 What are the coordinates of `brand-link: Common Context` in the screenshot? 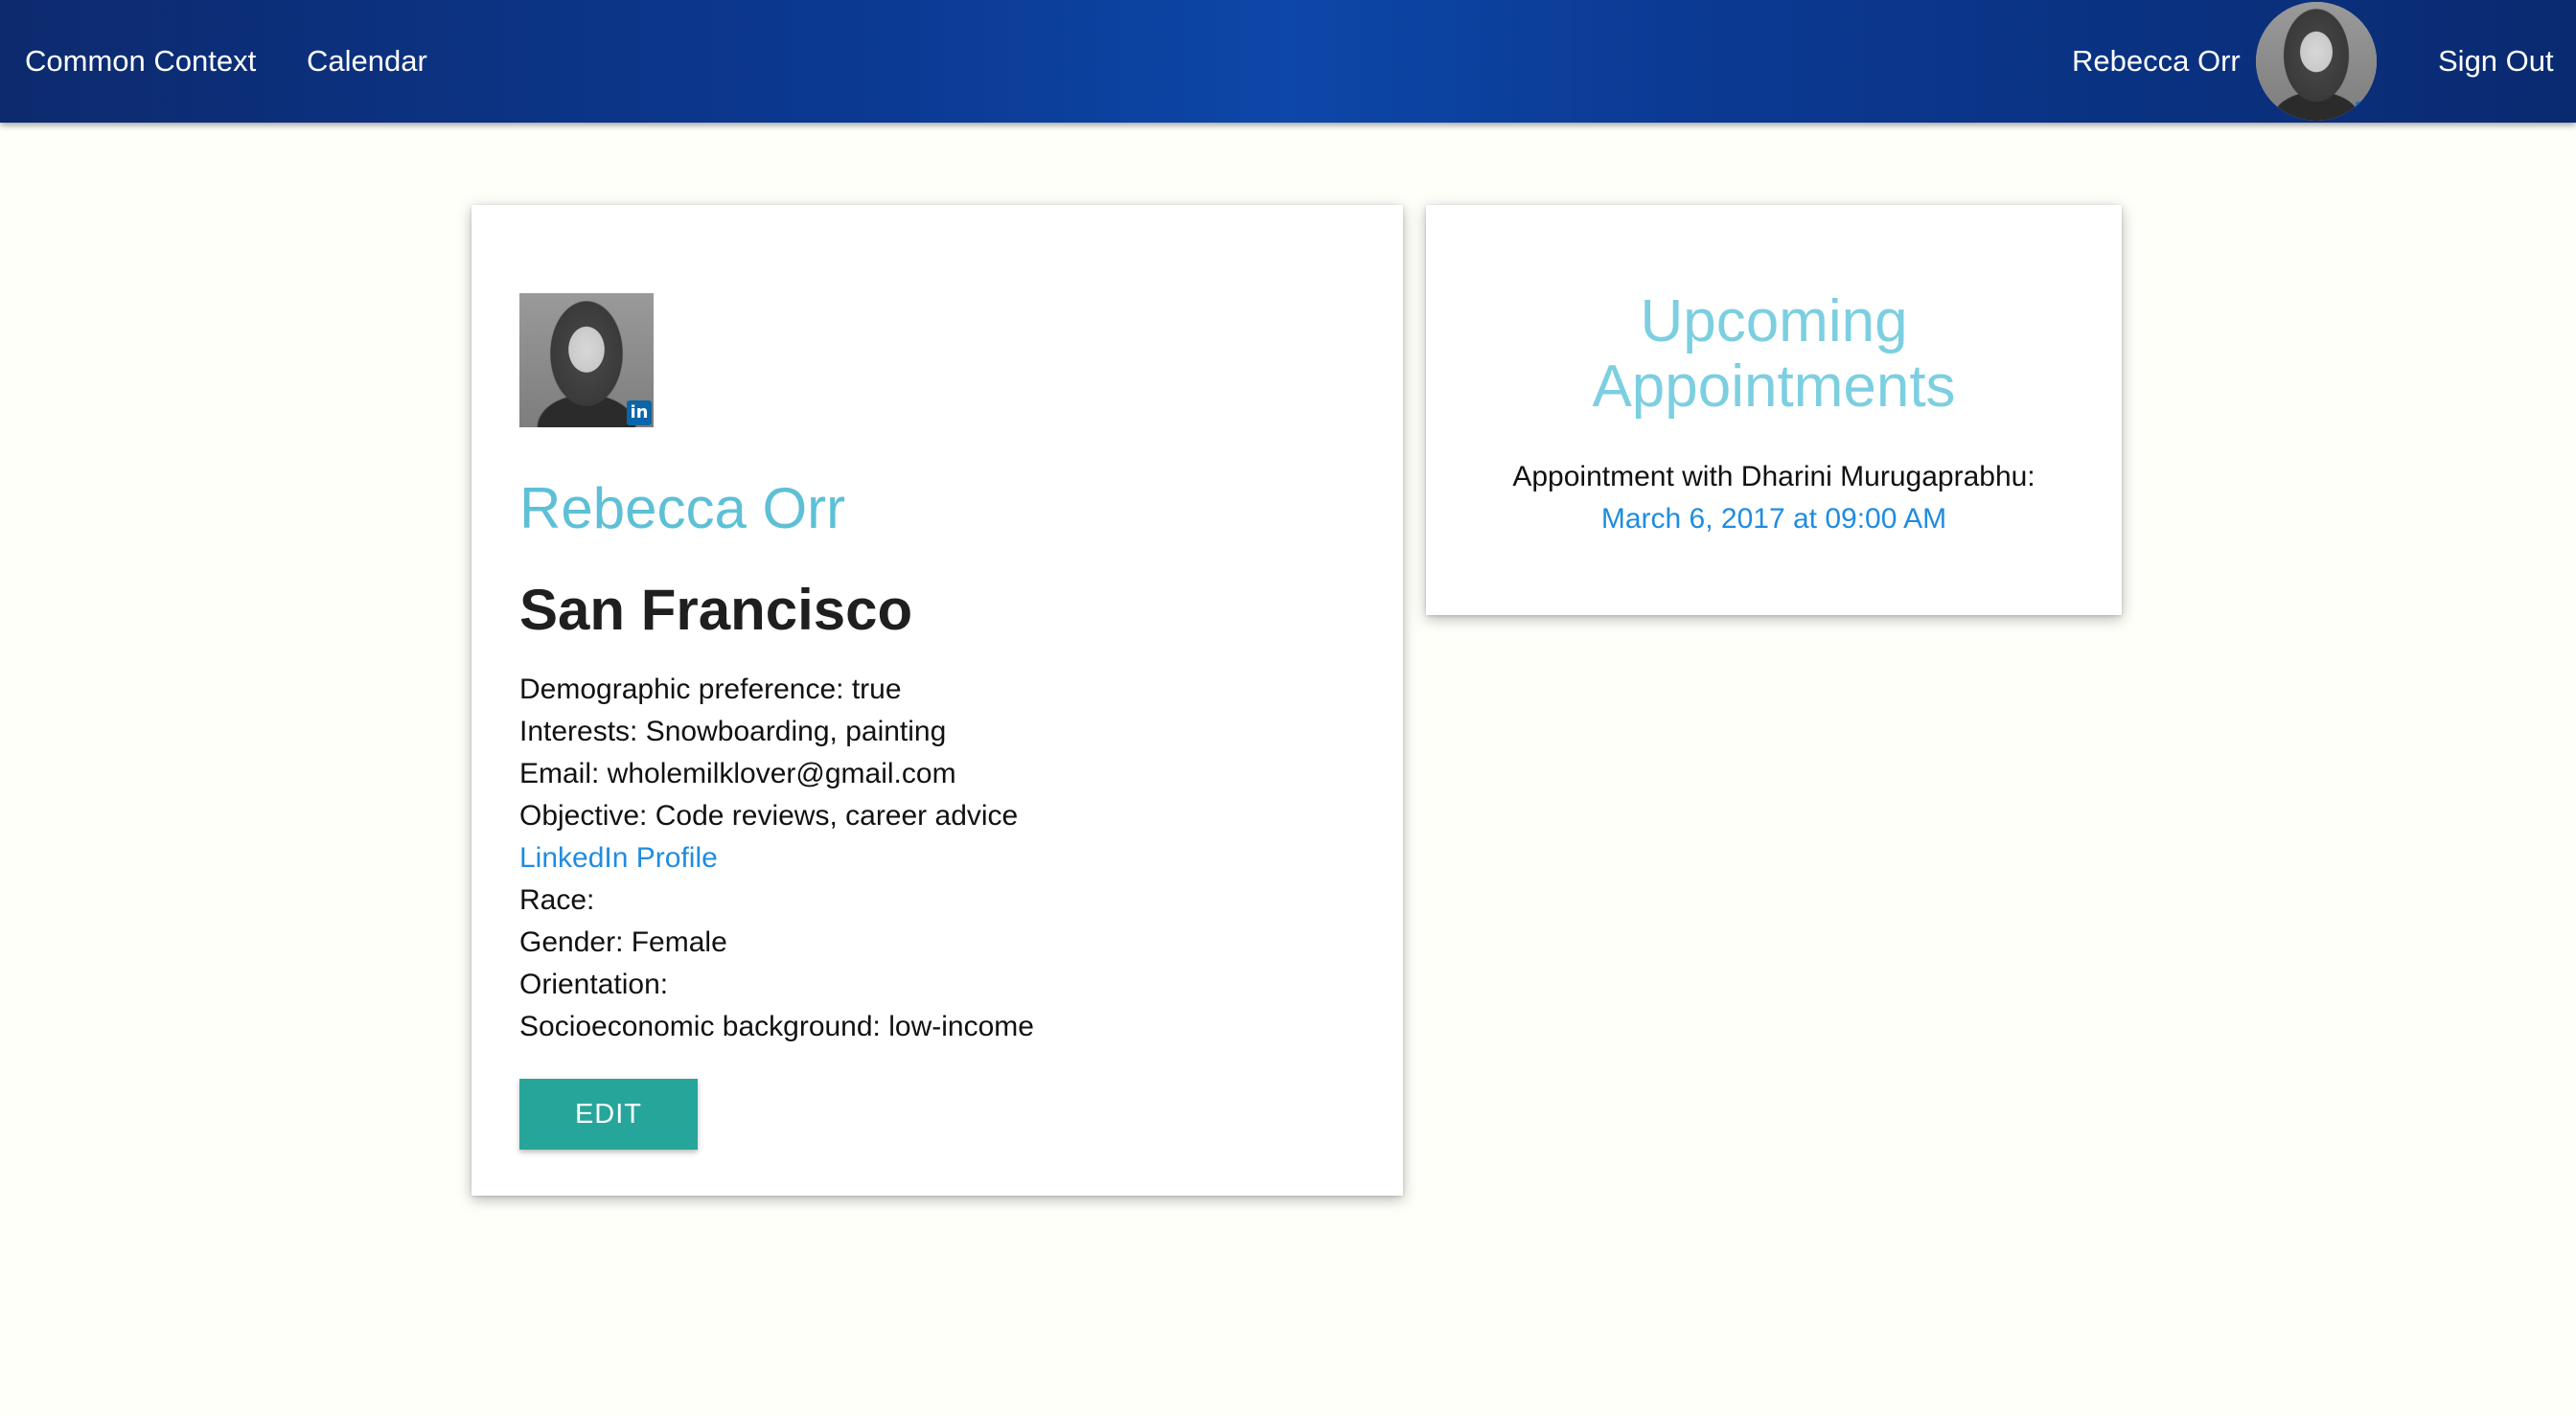 It's located at (140, 61).